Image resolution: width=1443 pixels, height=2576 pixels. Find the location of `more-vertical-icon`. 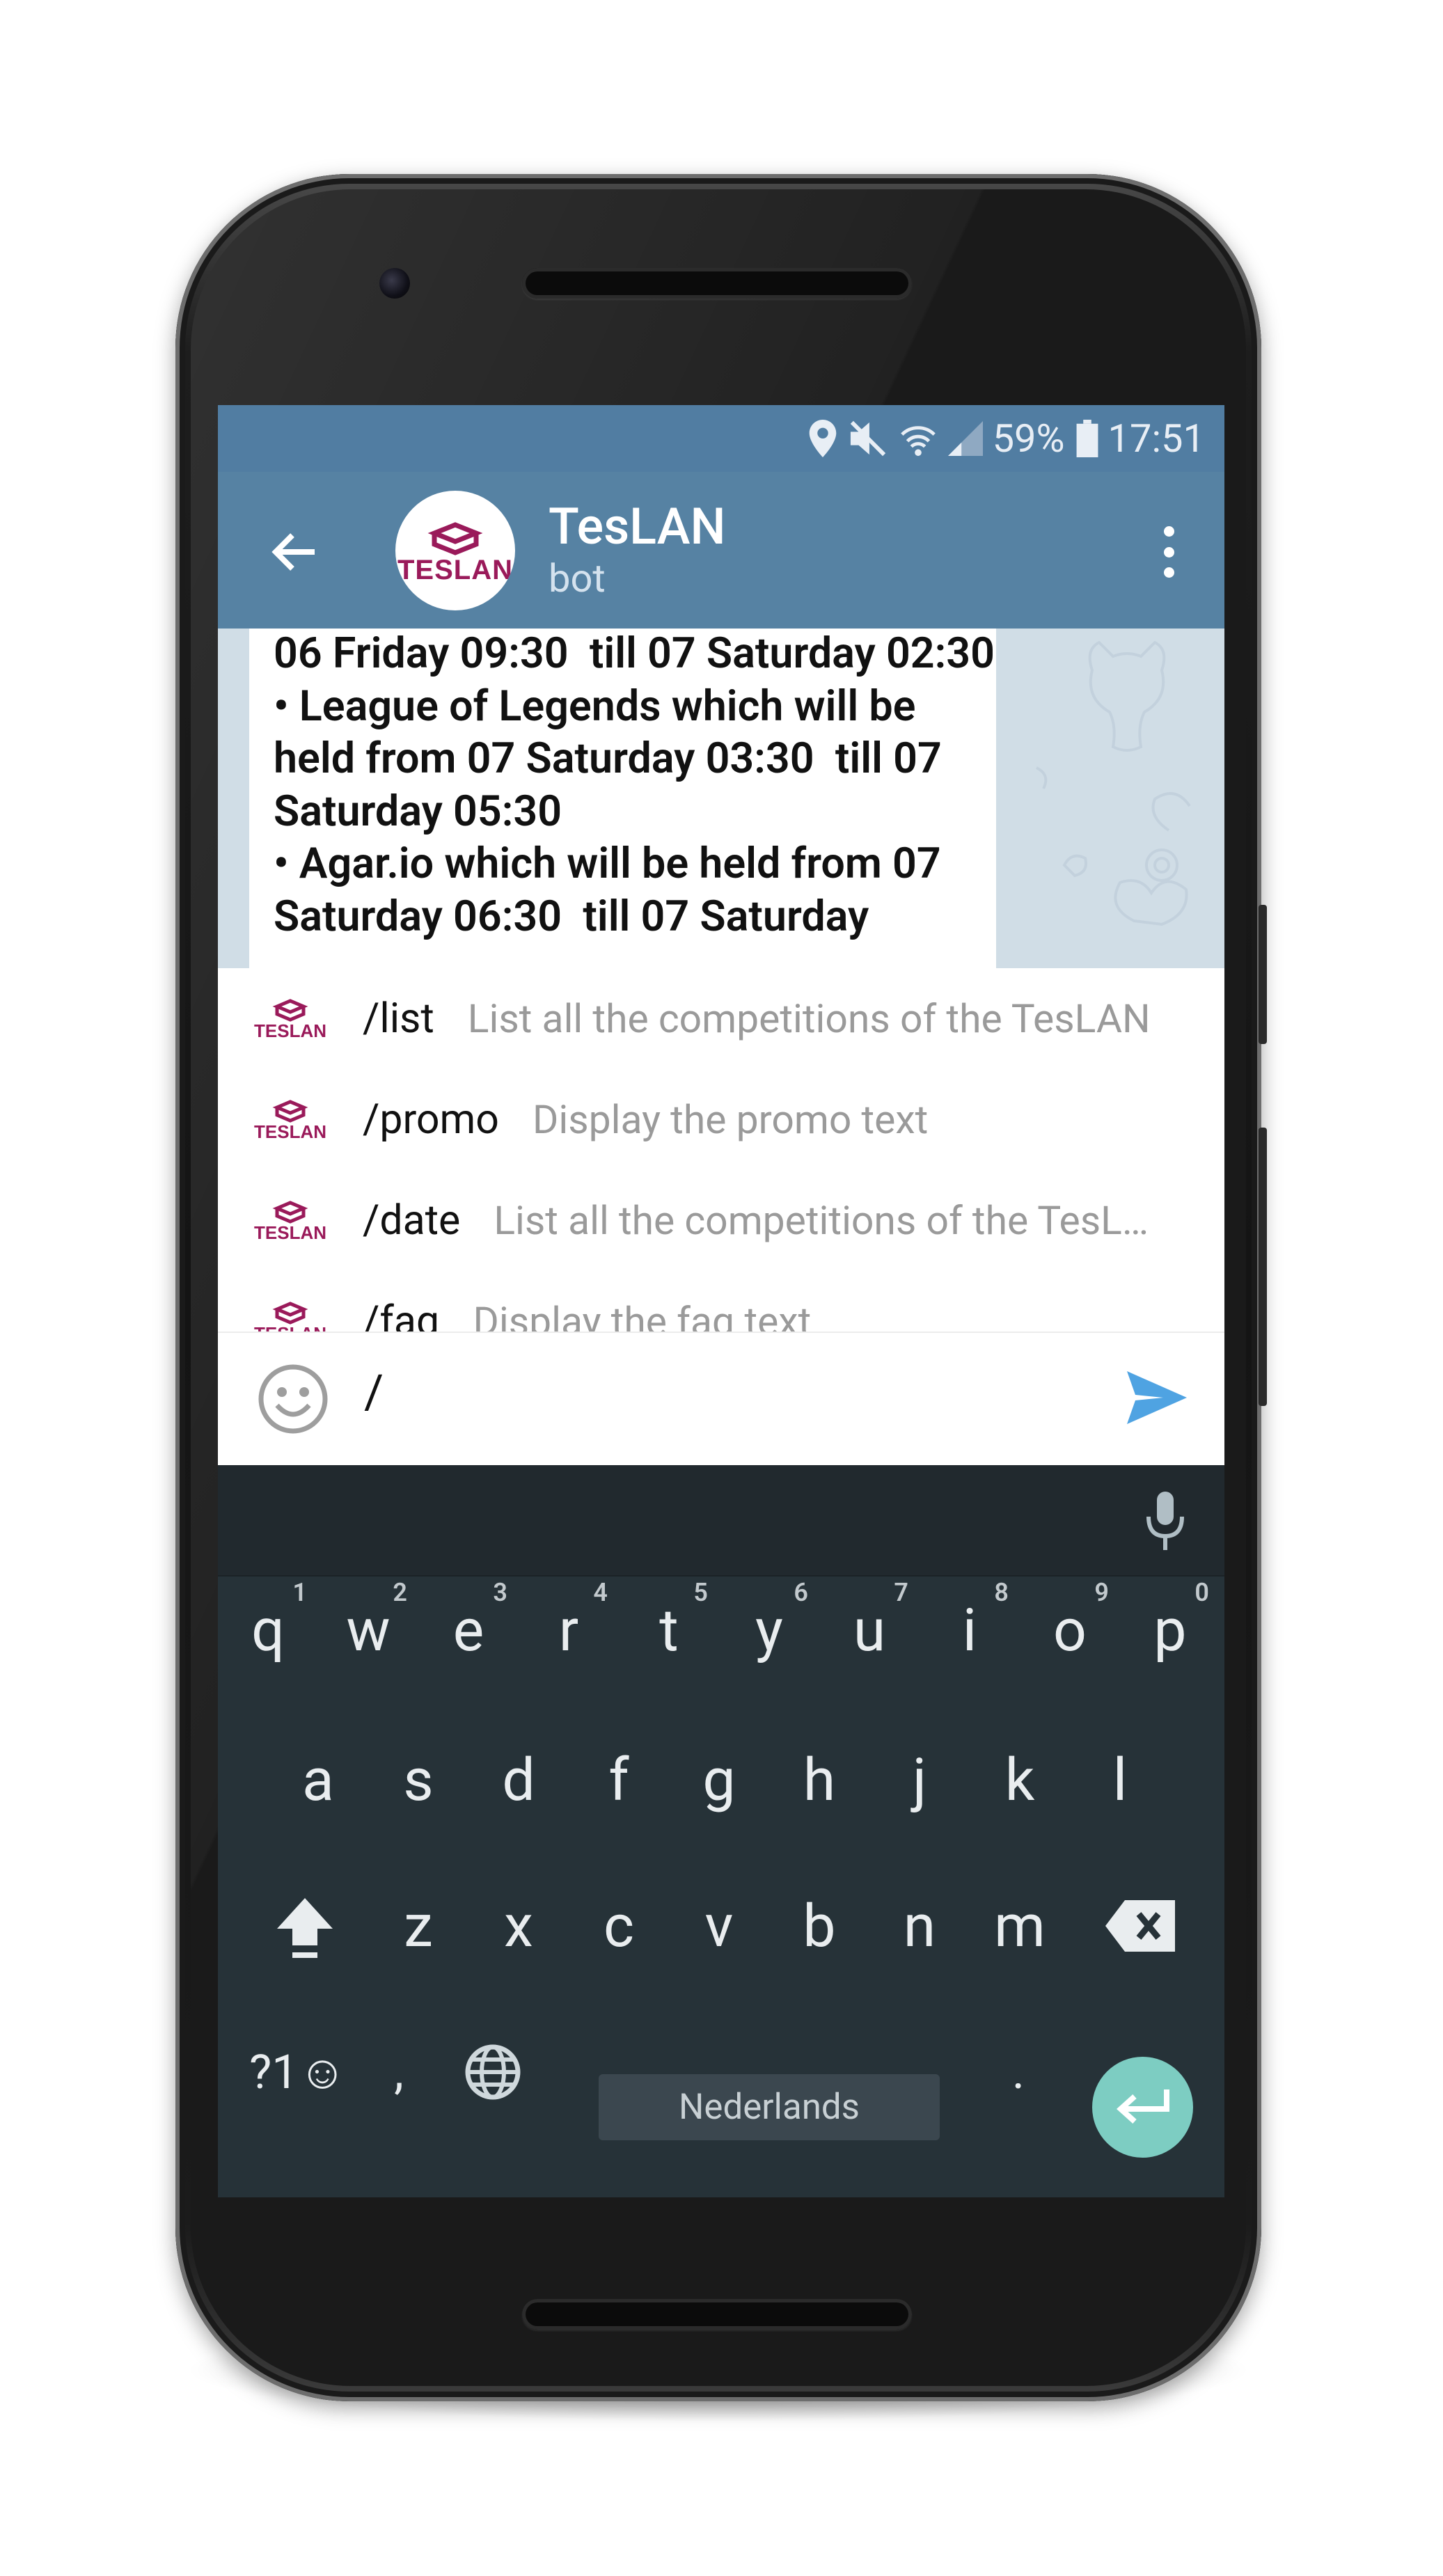

more-vertical-icon is located at coordinates (1168, 531).